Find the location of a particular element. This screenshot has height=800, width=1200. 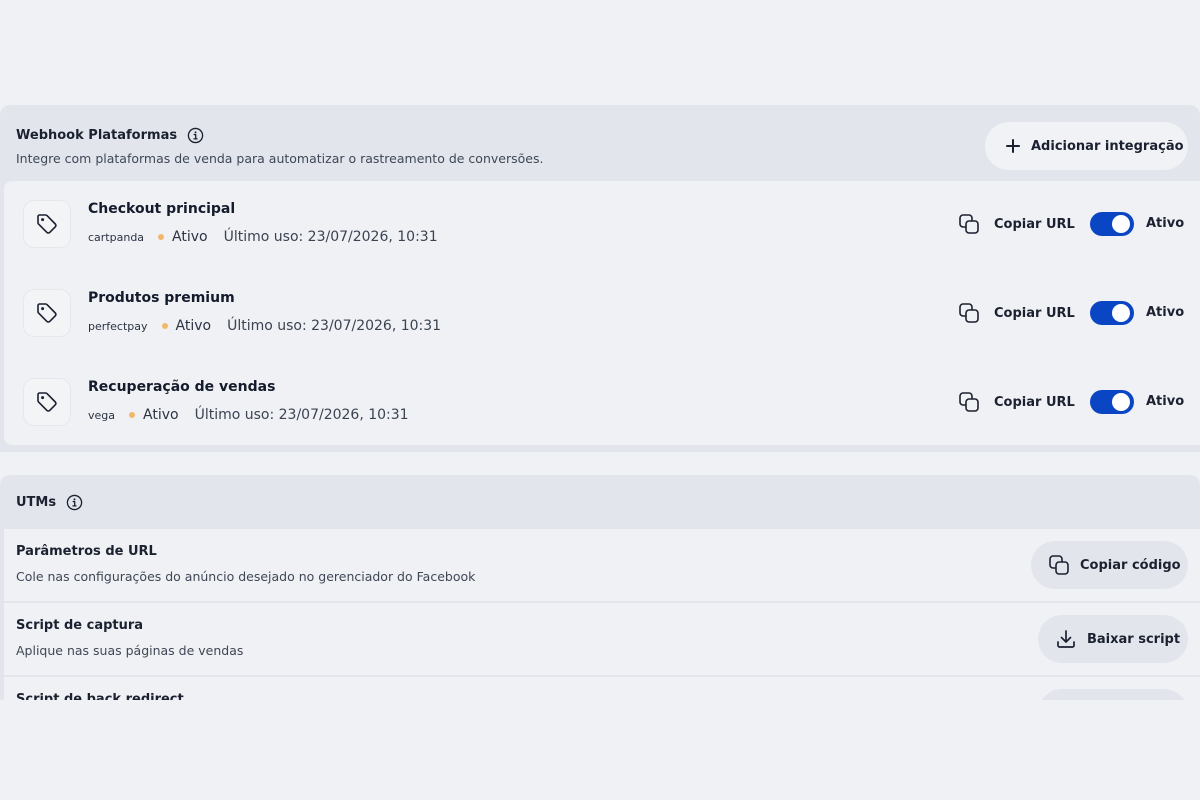

copy-code-label: Copiar código is located at coordinates (1130, 565).